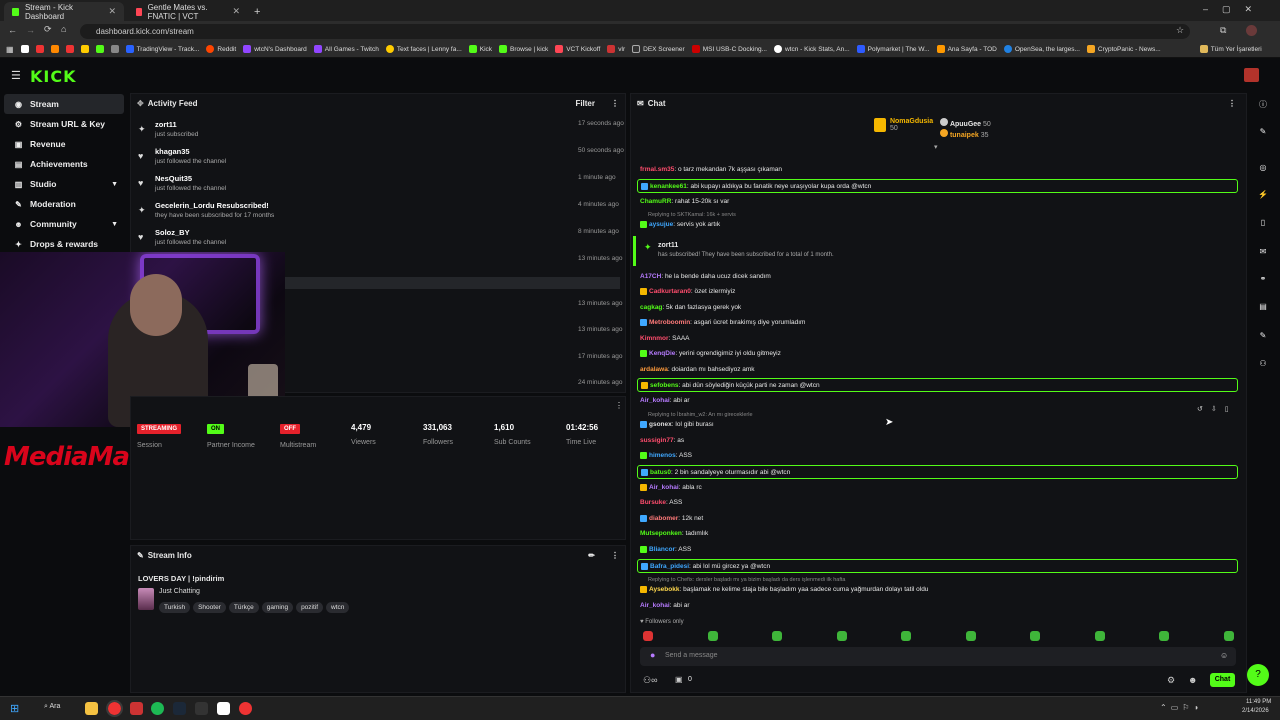 This screenshot has width=1280, height=720. What do you see at coordinates (966, 49) in the screenshot?
I see `bookmark-item: Ana Sayfa - TOD` at bounding box center [966, 49].